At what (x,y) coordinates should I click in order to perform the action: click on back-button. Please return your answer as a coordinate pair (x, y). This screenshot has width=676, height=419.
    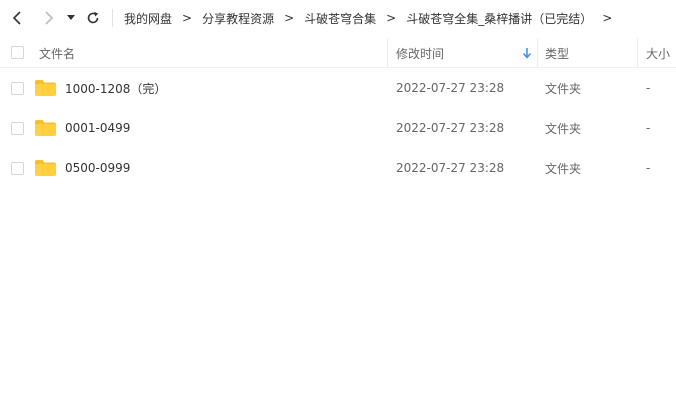
    Looking at the image, I should click on (18, 18).